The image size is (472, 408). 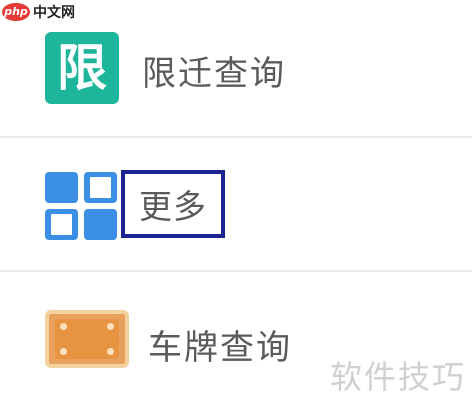 What do you see at coordinates (54, 13) in the screenshot?
I see `site-name: 中文网` at bounding box center [54, 13].